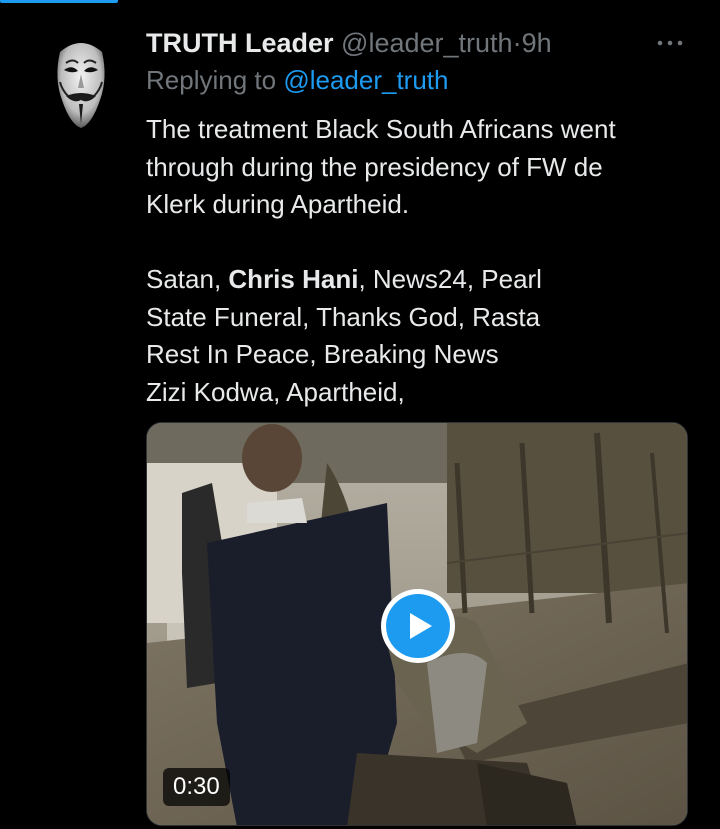 The height and width of the screenshot is (829, 720). What do you see at coordinates (365, 80) in the screenshot?
I see `reply-mention-link: @leader_truth` at bounding box center [365, 80].